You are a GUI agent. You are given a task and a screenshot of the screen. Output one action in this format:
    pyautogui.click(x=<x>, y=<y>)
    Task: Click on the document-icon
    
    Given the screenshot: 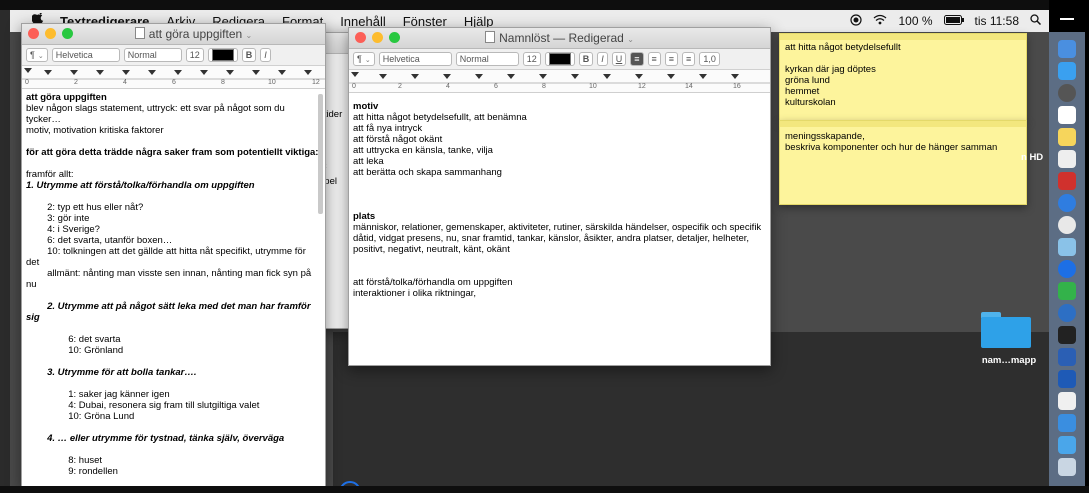 What is the action you would take?
    pyautogui.click(x=1067, y=401)
    